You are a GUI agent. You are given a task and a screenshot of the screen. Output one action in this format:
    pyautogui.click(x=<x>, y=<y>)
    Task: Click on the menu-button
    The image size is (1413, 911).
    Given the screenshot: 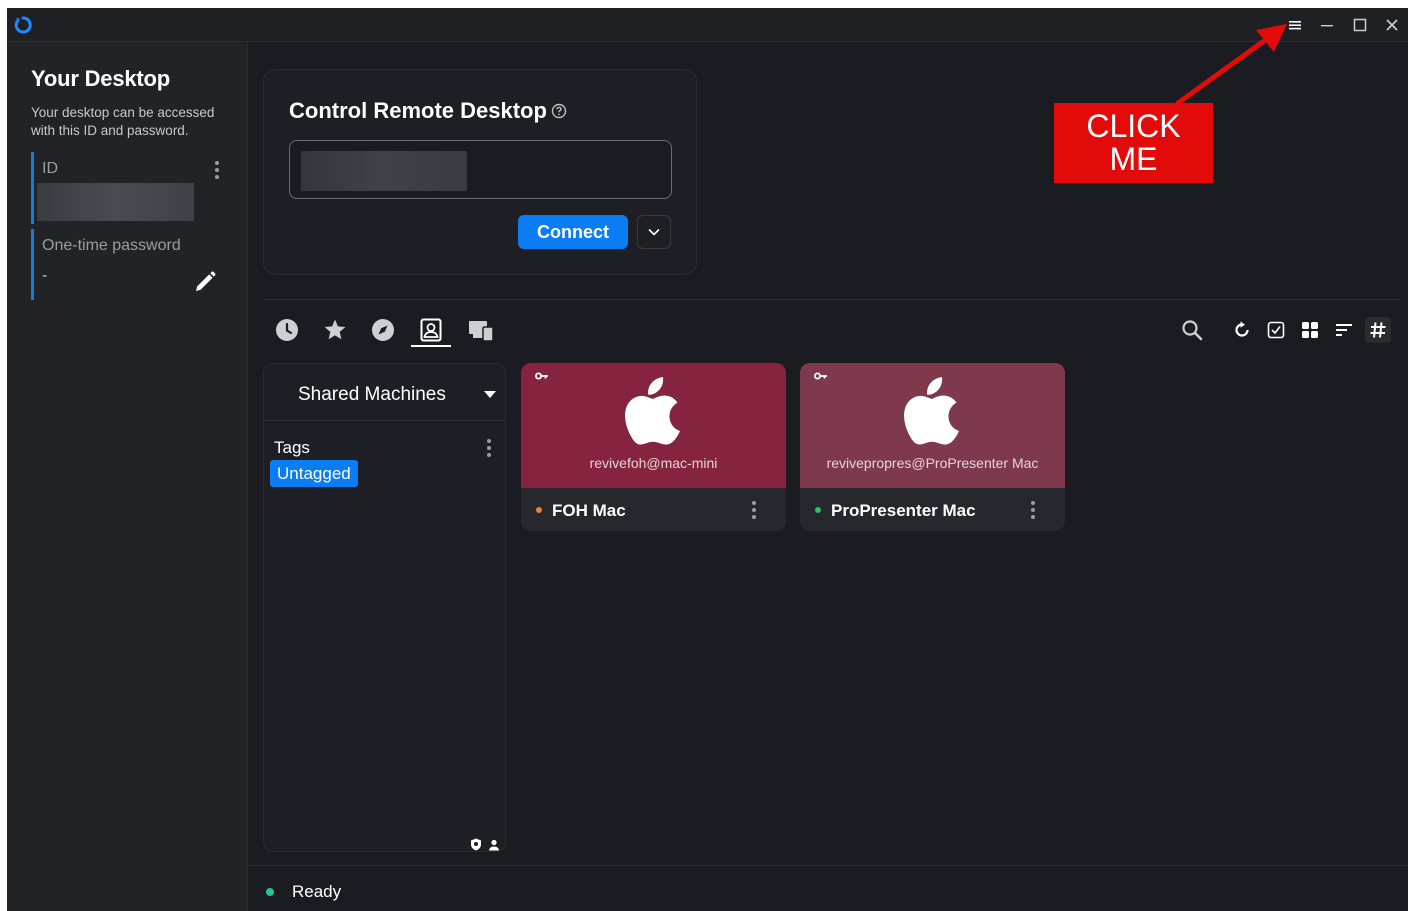 What is the action you would take?
    pyautogui.click(x=1295, y=25)
    